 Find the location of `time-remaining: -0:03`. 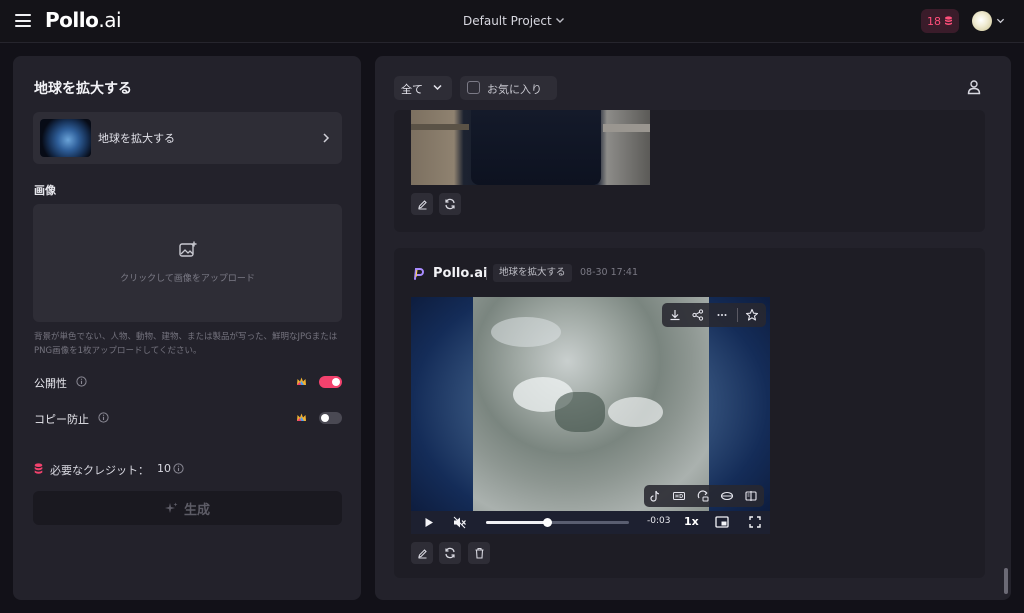

time-remaining: -0:03 is located at coordinates (659, 521).